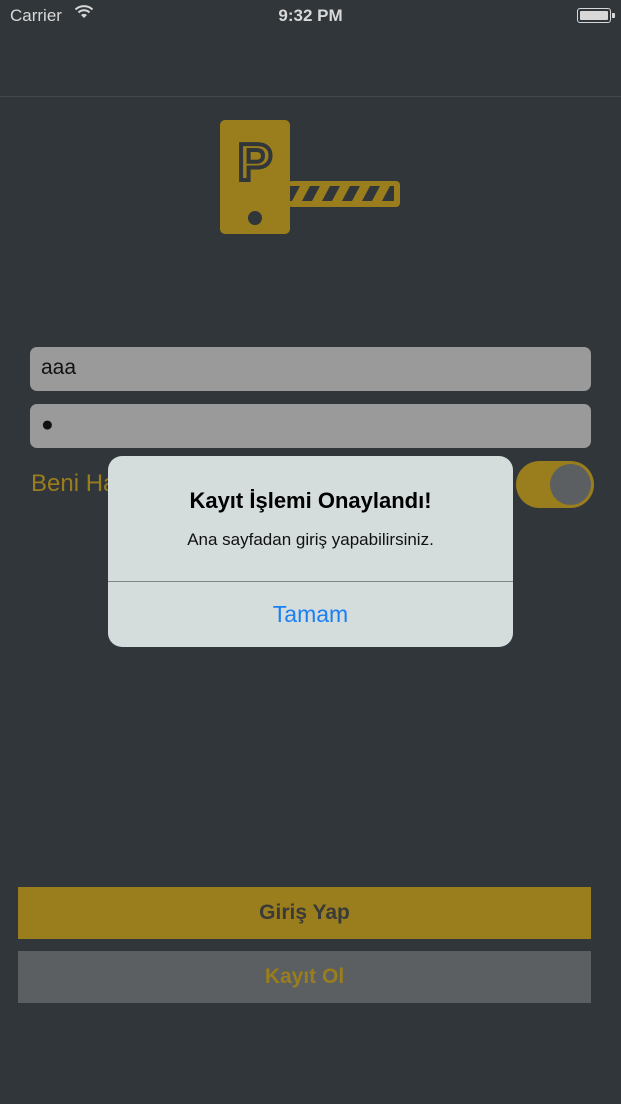 Image resolution: width=621 pixels, height=1104 pixels. I want to click on alert-message: Ana sayfadan giriş yapabilirsiniz., so click(310, 539).